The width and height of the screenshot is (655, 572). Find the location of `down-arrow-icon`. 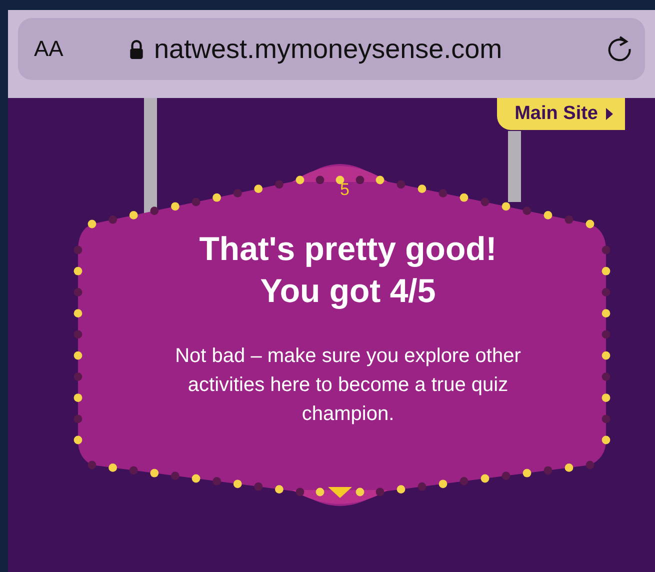

down-arrow-icon is located at coordinates (340, 492).